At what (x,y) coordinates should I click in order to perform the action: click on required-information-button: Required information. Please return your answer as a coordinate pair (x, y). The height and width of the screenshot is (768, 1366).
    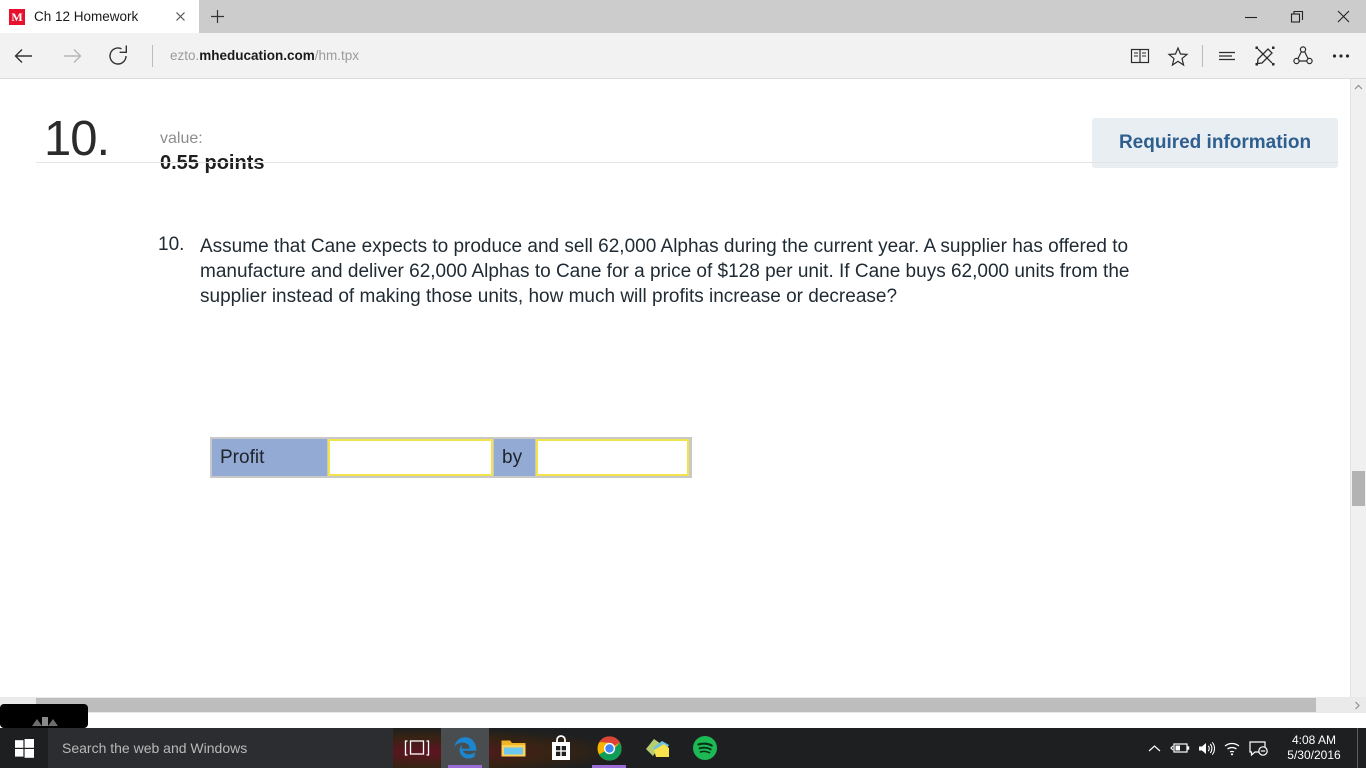
    Looking at the image, I should click on (1215, 143).